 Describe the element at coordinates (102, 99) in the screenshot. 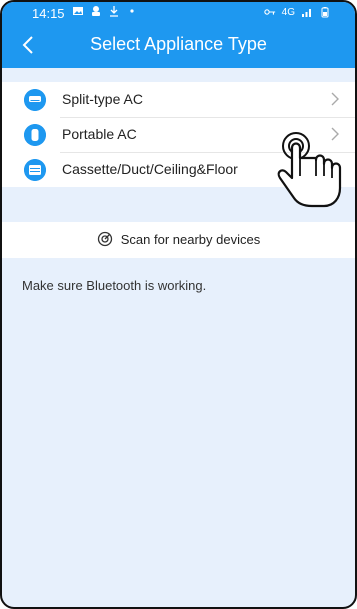

I see `list-item-label: Split-type AC` at that location.